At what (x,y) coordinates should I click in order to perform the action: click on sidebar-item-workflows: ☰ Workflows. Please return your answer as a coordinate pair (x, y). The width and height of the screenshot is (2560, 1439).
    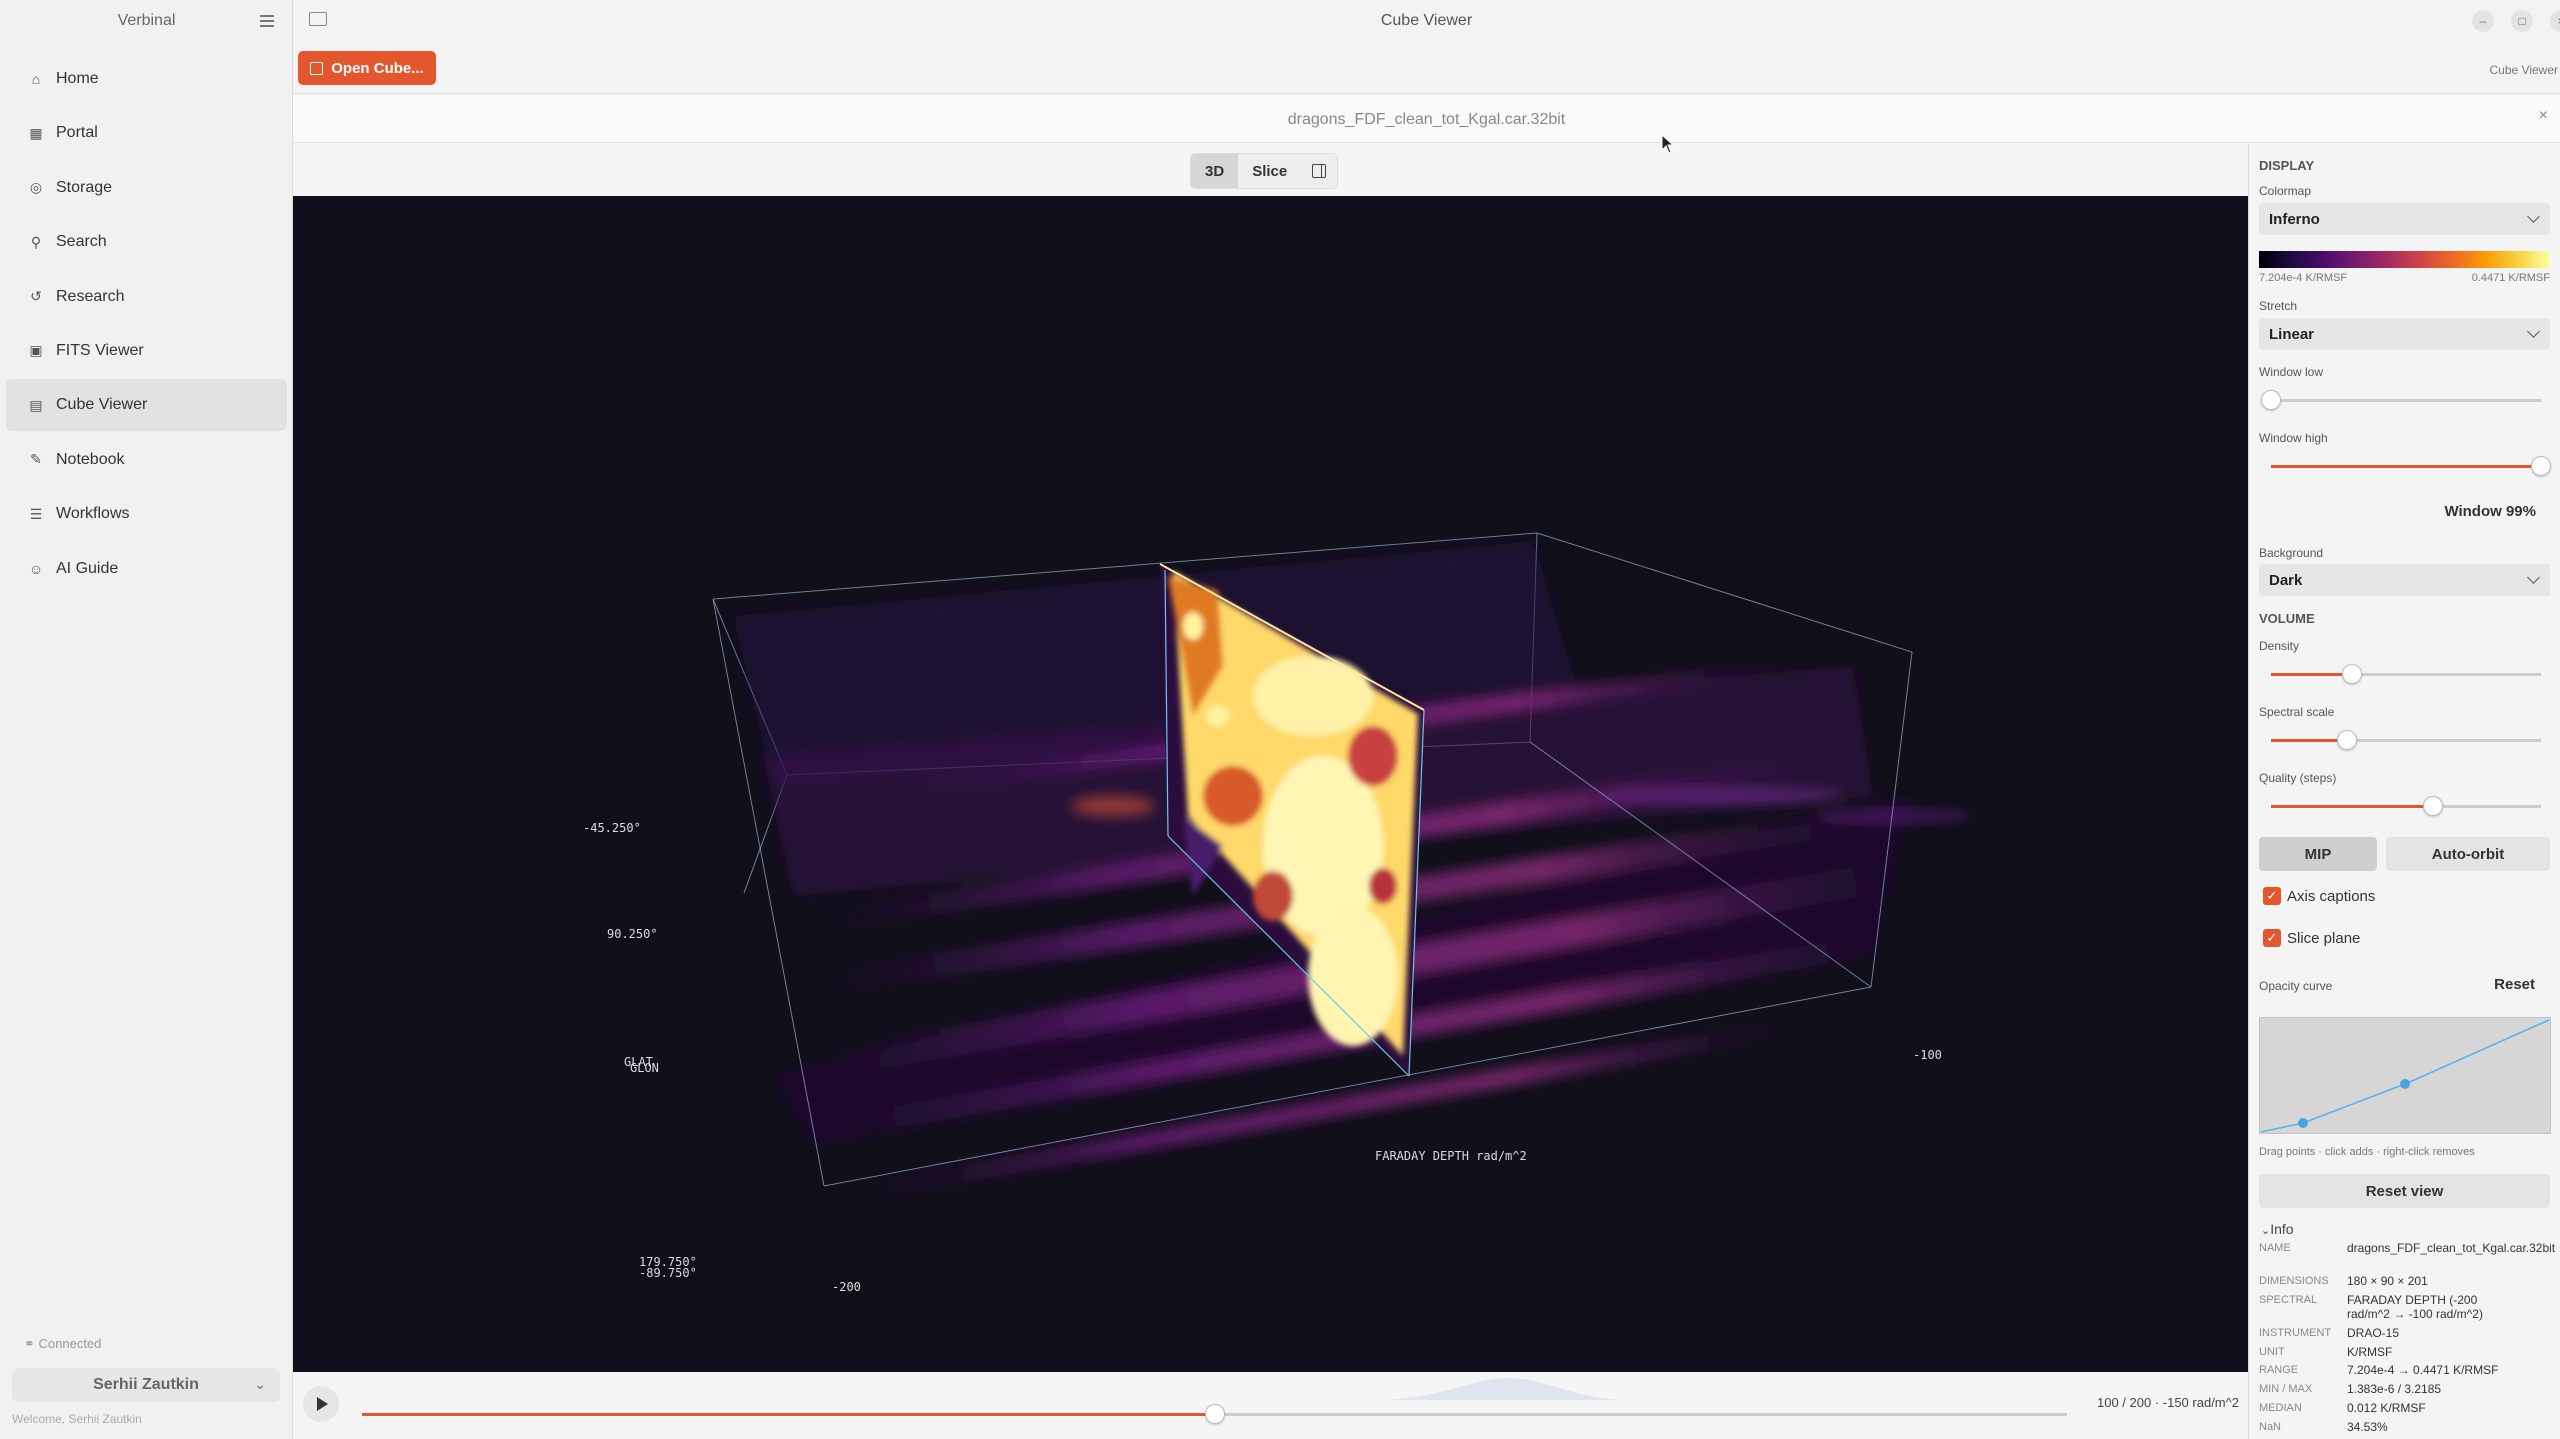
    Looking at the image, I should click on (146, 514).